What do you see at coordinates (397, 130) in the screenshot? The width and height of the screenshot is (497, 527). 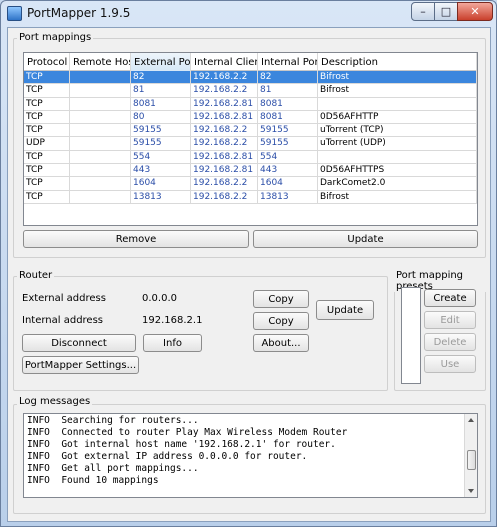 I see `table-cell: uTorrent (TCP)` at bounding box center [397, 130].